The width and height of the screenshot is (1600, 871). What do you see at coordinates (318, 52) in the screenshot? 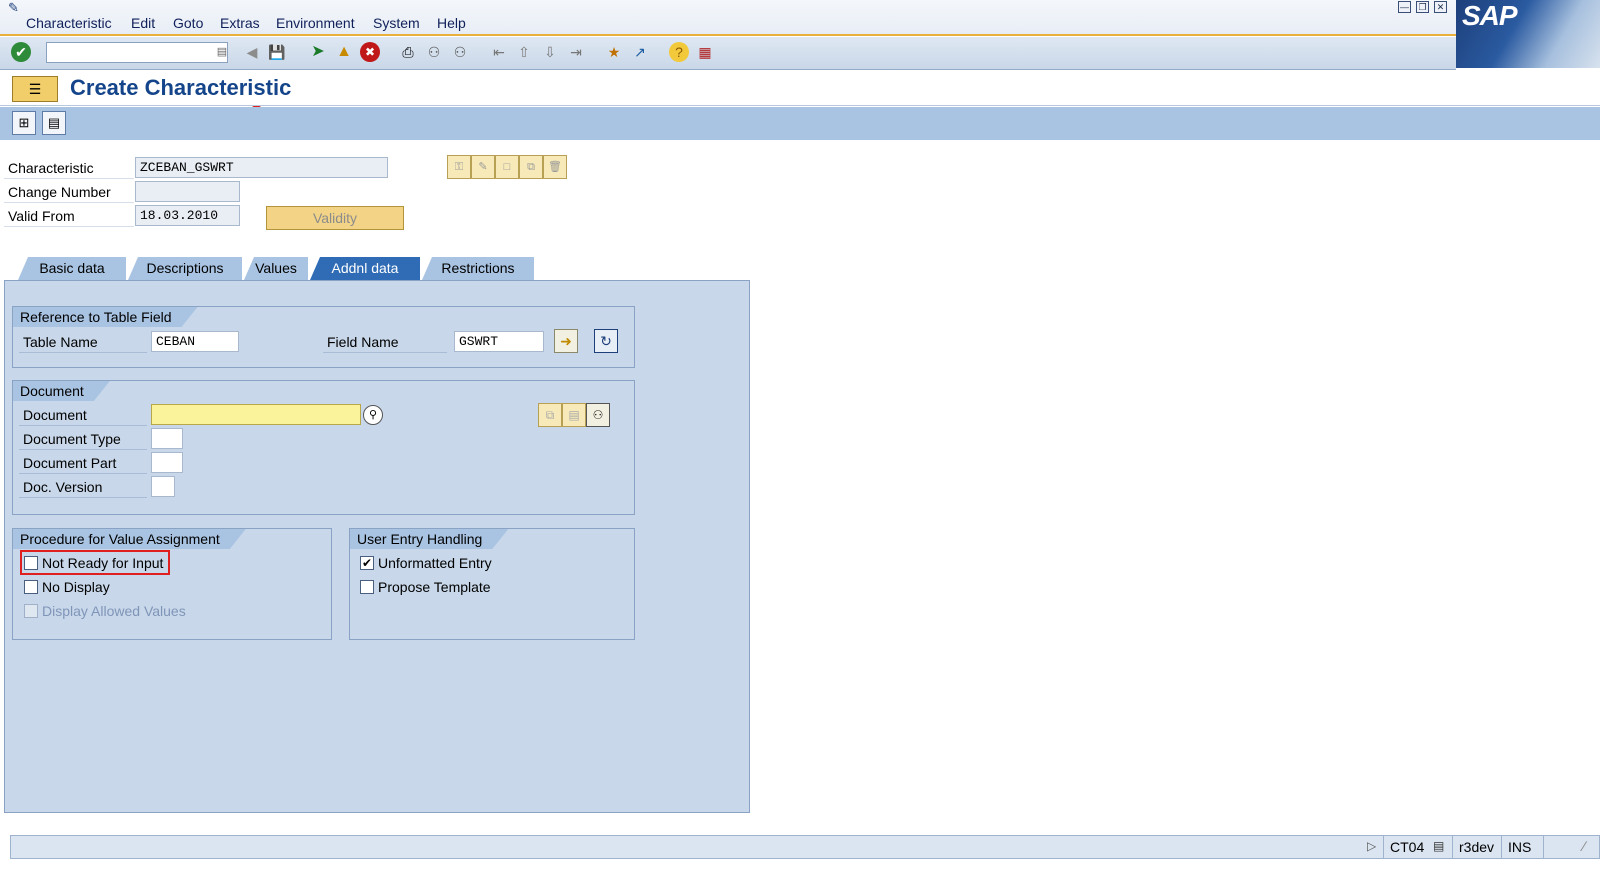
I see `back-nav-icon: ➤` at bounding box center [318, 52].